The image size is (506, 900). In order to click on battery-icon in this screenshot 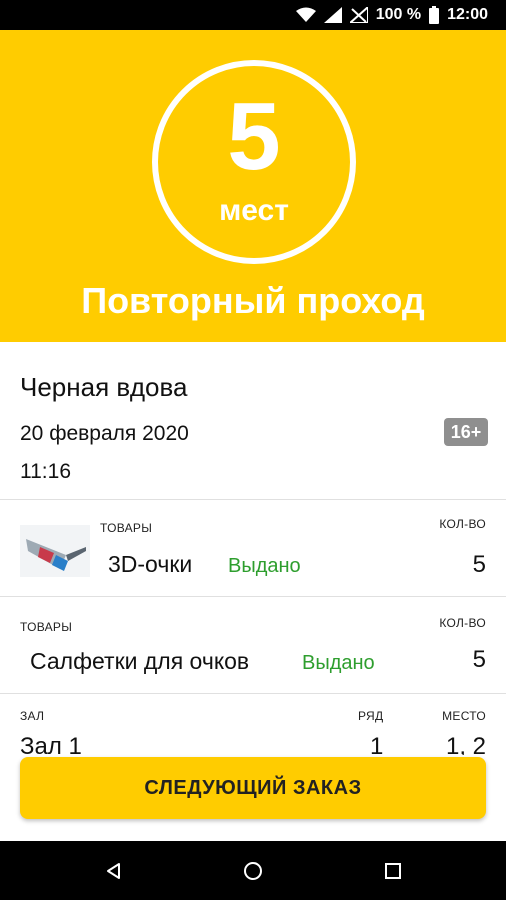, I will do `click(434, 15)`.